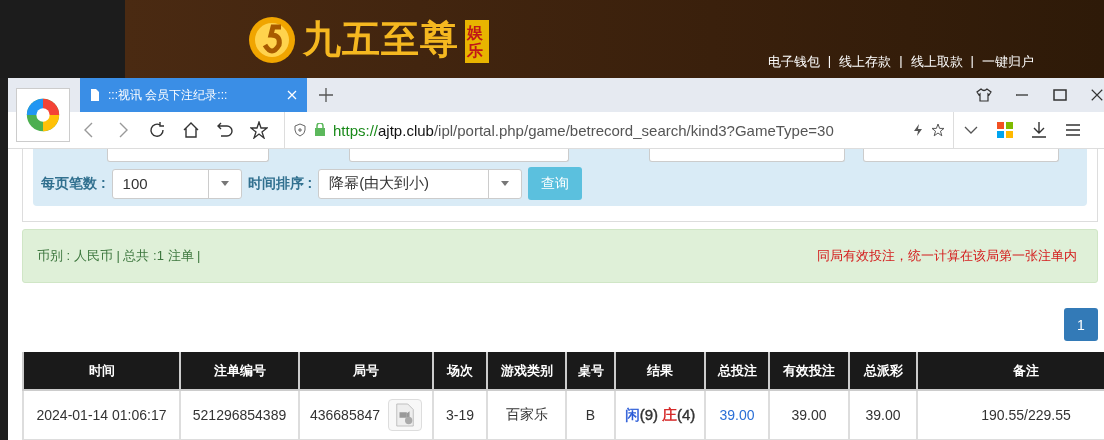 The height and width of the screenshot is (440, 1104). What do you see at coordinates (95, 95) in the screenshot?
I see `page-icon` at bounding box center [95, 95].